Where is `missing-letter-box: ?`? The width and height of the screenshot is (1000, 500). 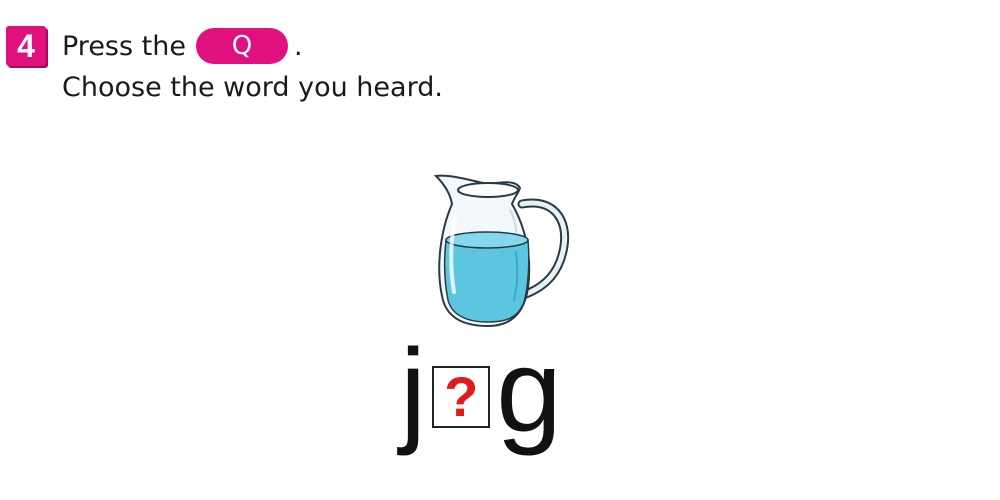 missing-letter-box: ? is located at coordinates (461, 397).